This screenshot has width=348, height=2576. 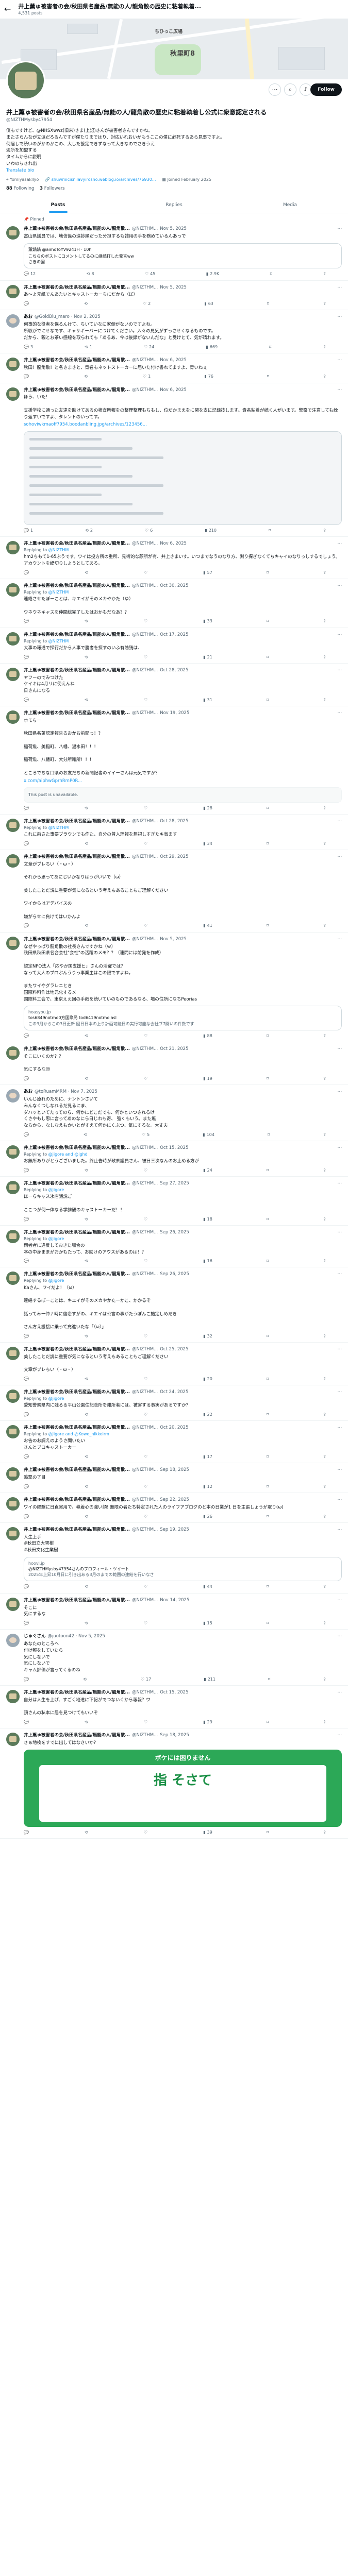 What do you see at coordinates (174, 1049) in the screenshot?
I see `tweet-timestamp: Oct 21, 2025` at bounding box center [174, 1049].